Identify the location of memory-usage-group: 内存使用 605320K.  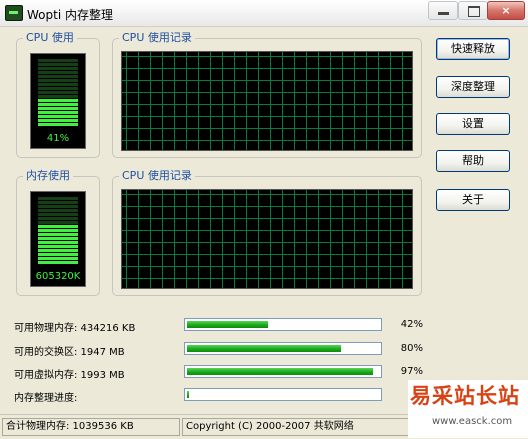
(58, 232).